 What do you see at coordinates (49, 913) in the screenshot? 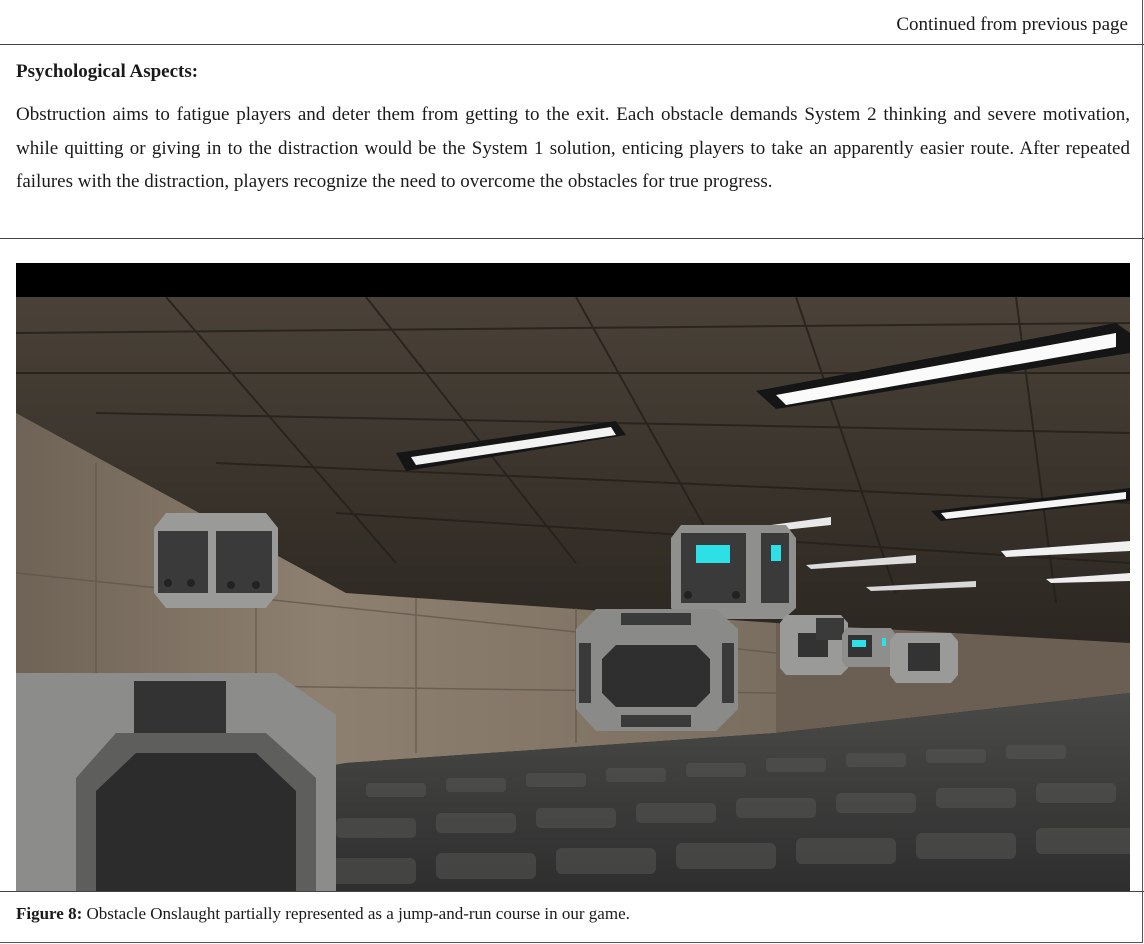
I see `figure-label: Figure 8:` at bounding box center [49, 913].